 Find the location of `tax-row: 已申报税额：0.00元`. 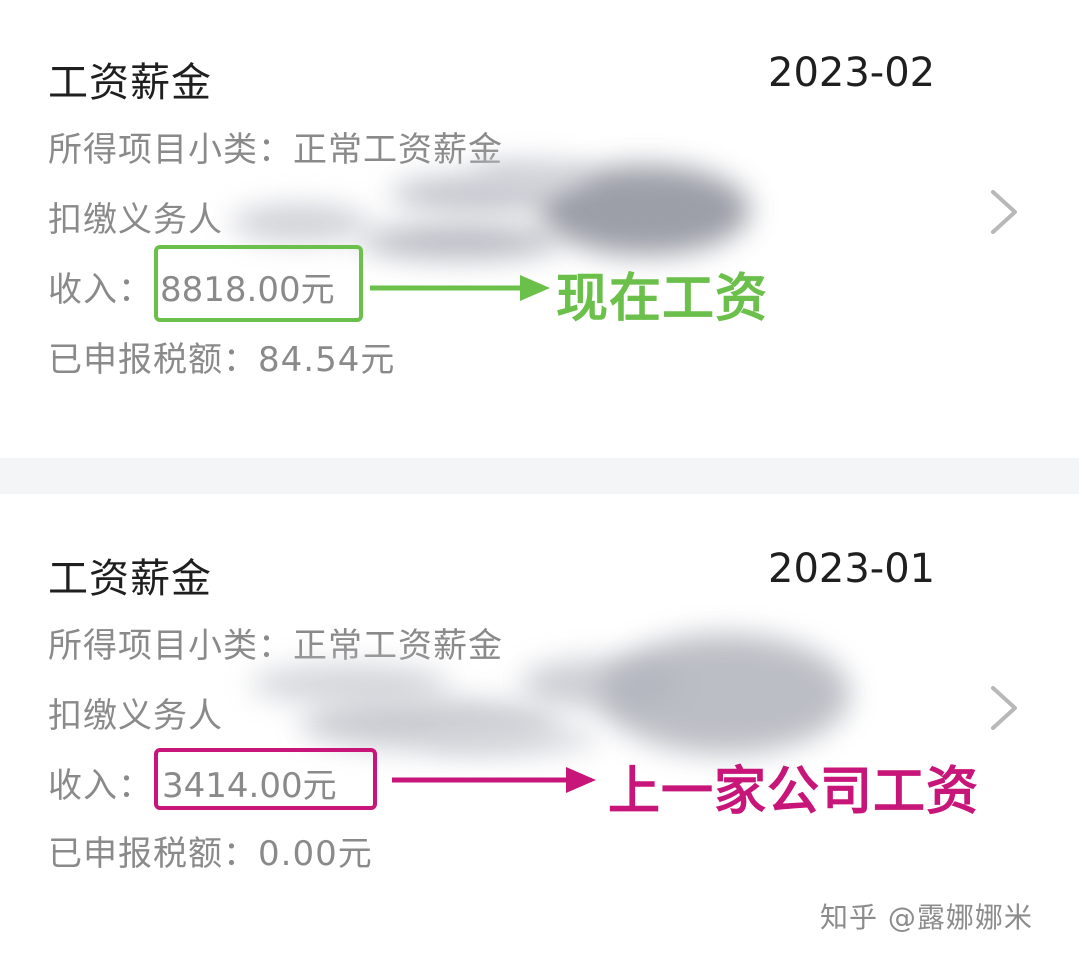

tax-row: 已申报税额：0.00元 is located at coordinates (210, 850).